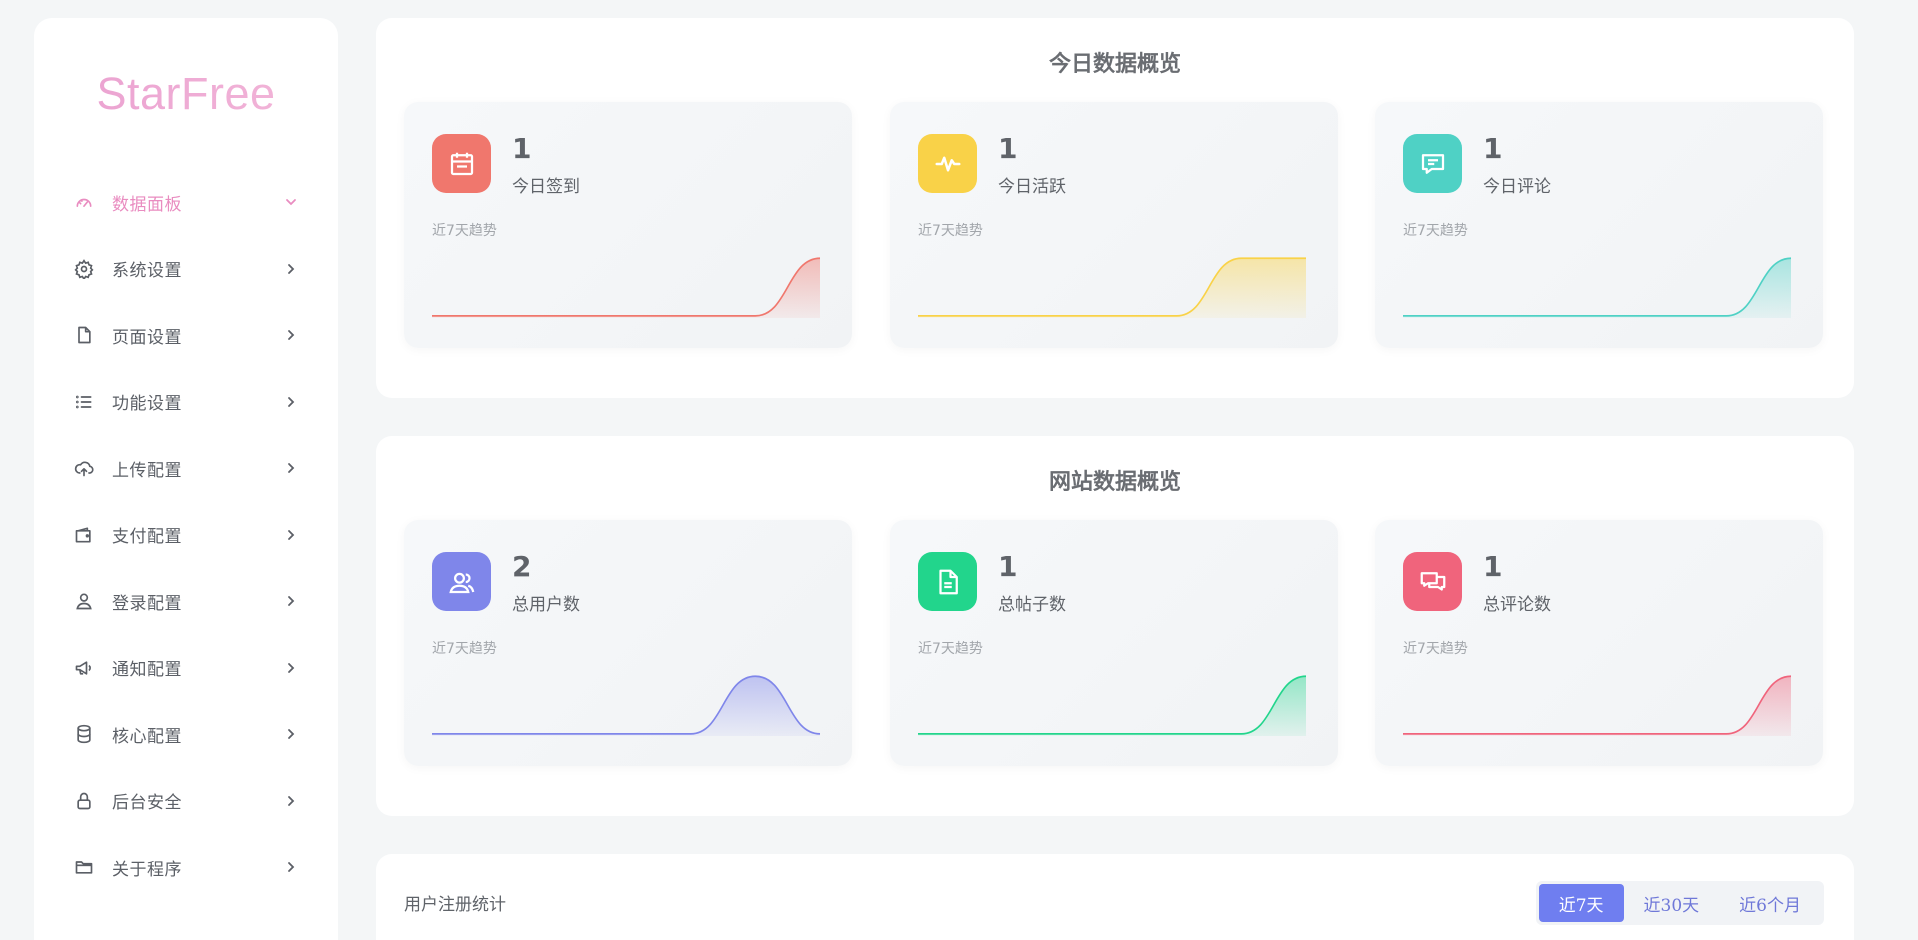  I want to click on stat-label: 总评论数, so click(1517, 605).